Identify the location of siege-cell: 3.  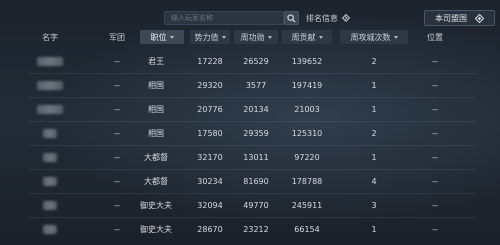
(374, 205).